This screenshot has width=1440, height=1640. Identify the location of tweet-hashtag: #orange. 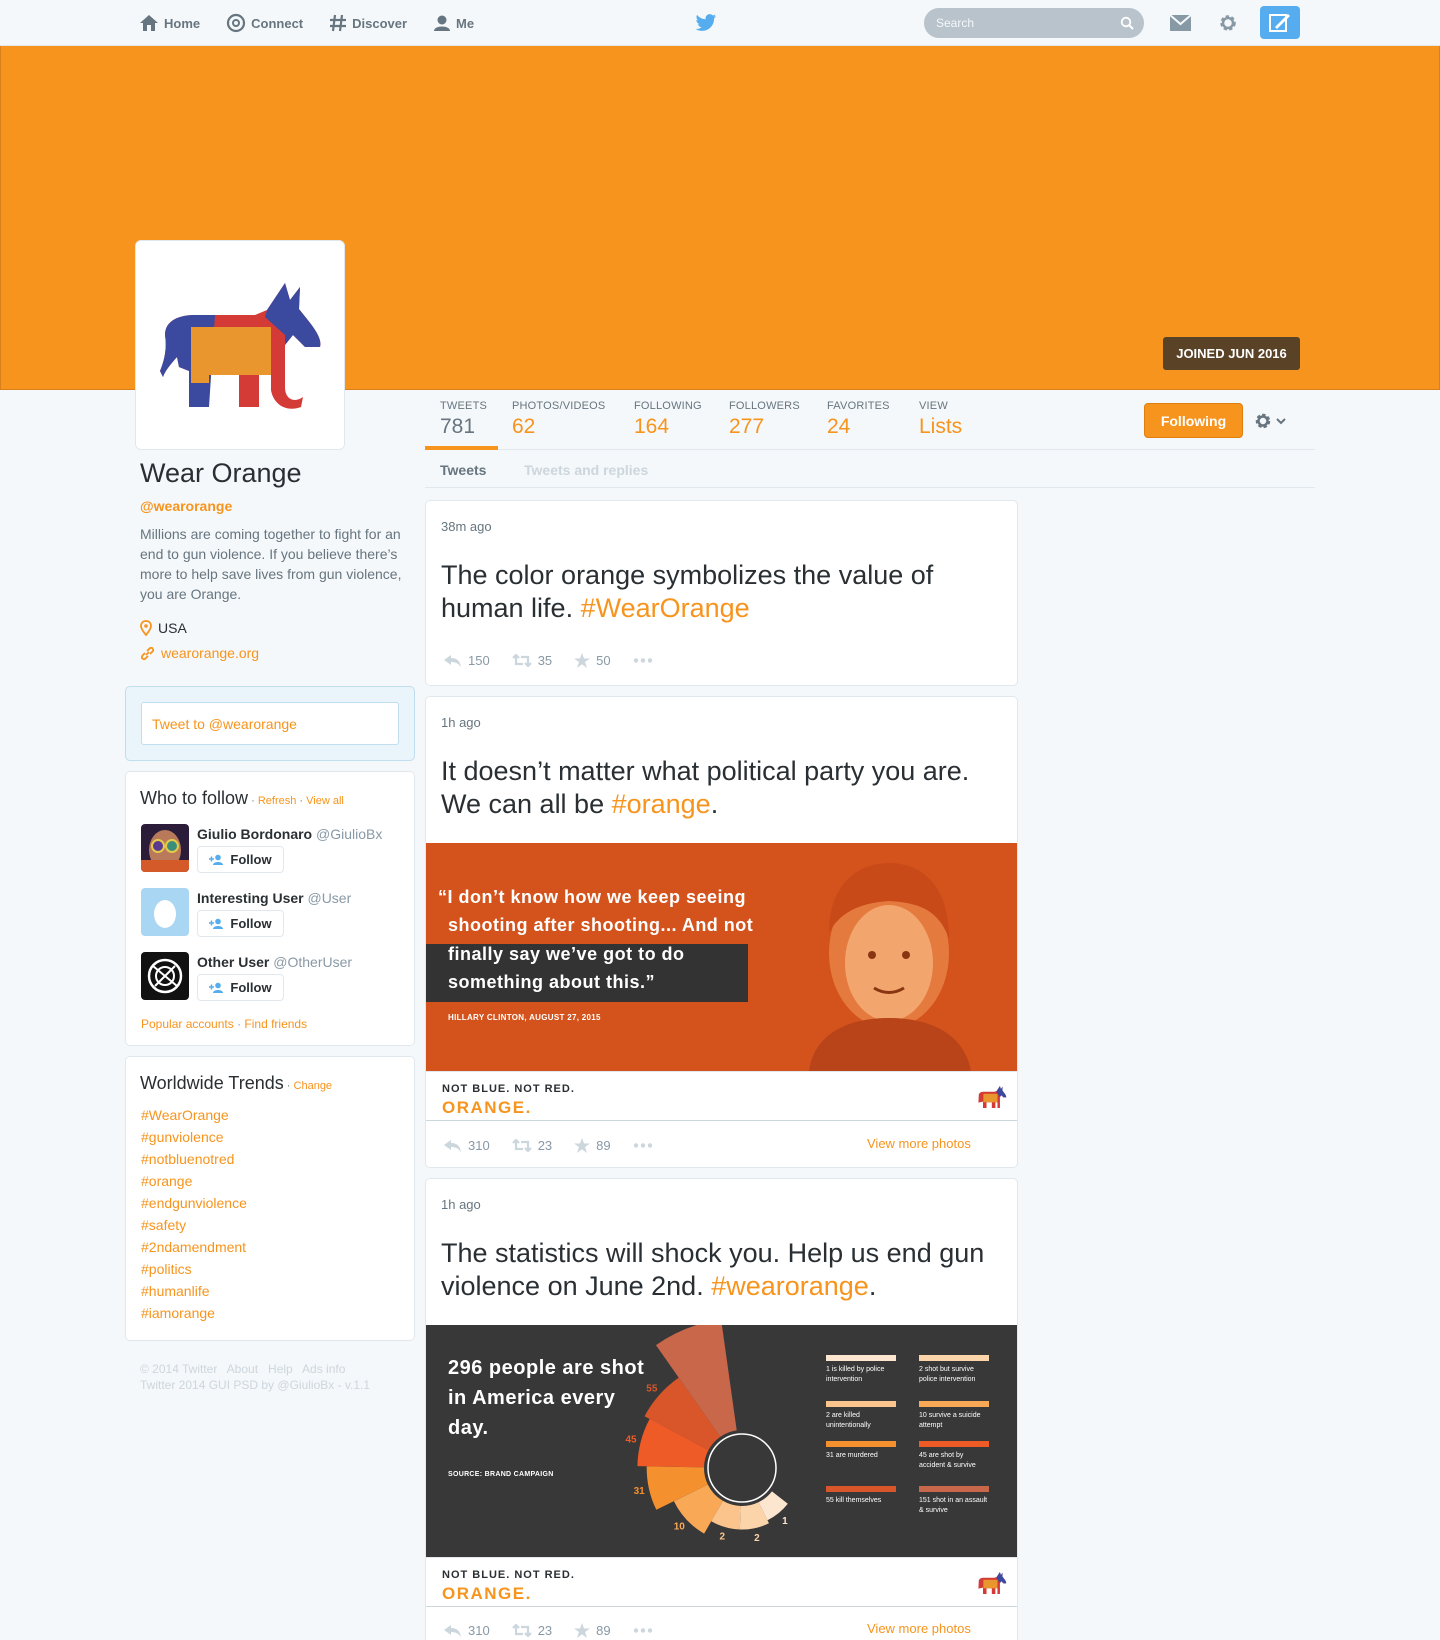
(661, 804).